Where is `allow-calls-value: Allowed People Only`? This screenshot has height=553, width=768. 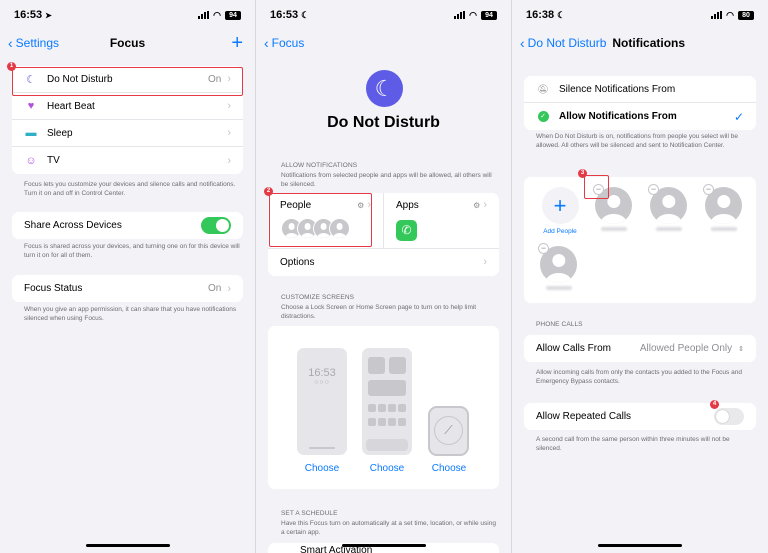
allow-calls-value: Allowed People Only is located at coordinates (686, 348).